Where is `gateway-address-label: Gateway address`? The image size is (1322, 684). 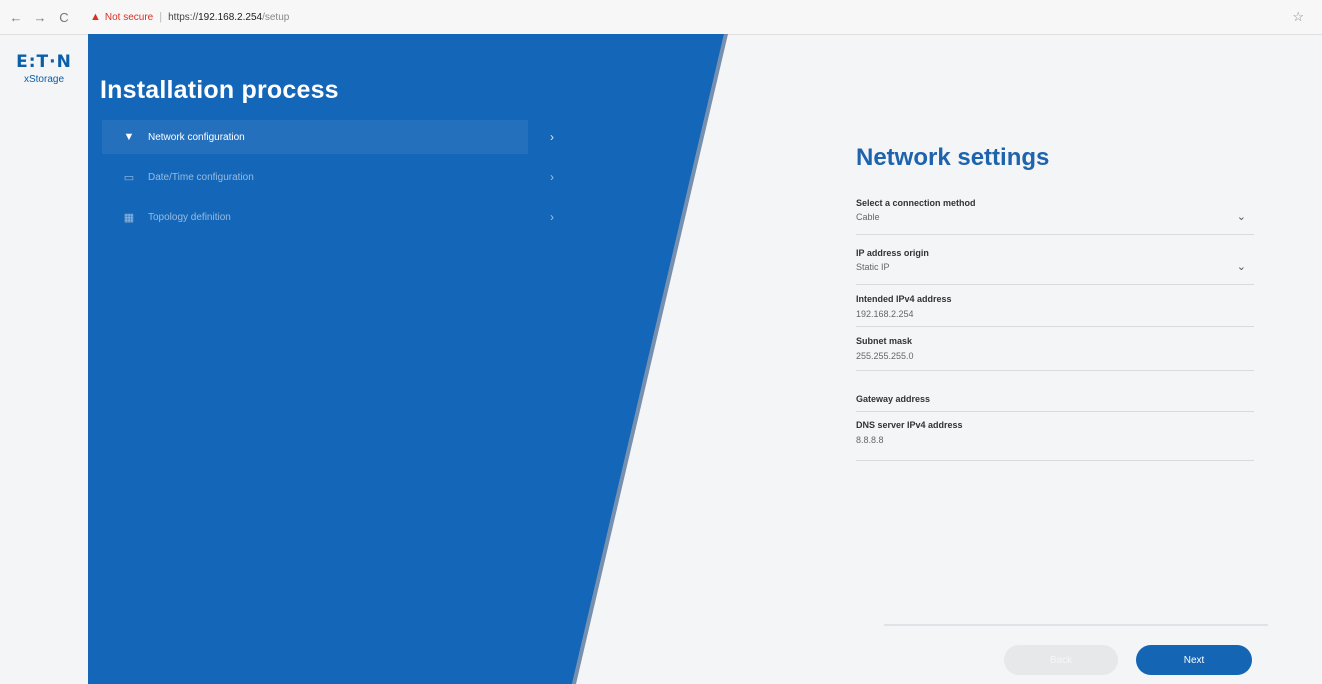 gateway-address-label: Gateway address is located at coordinates (893, 399).